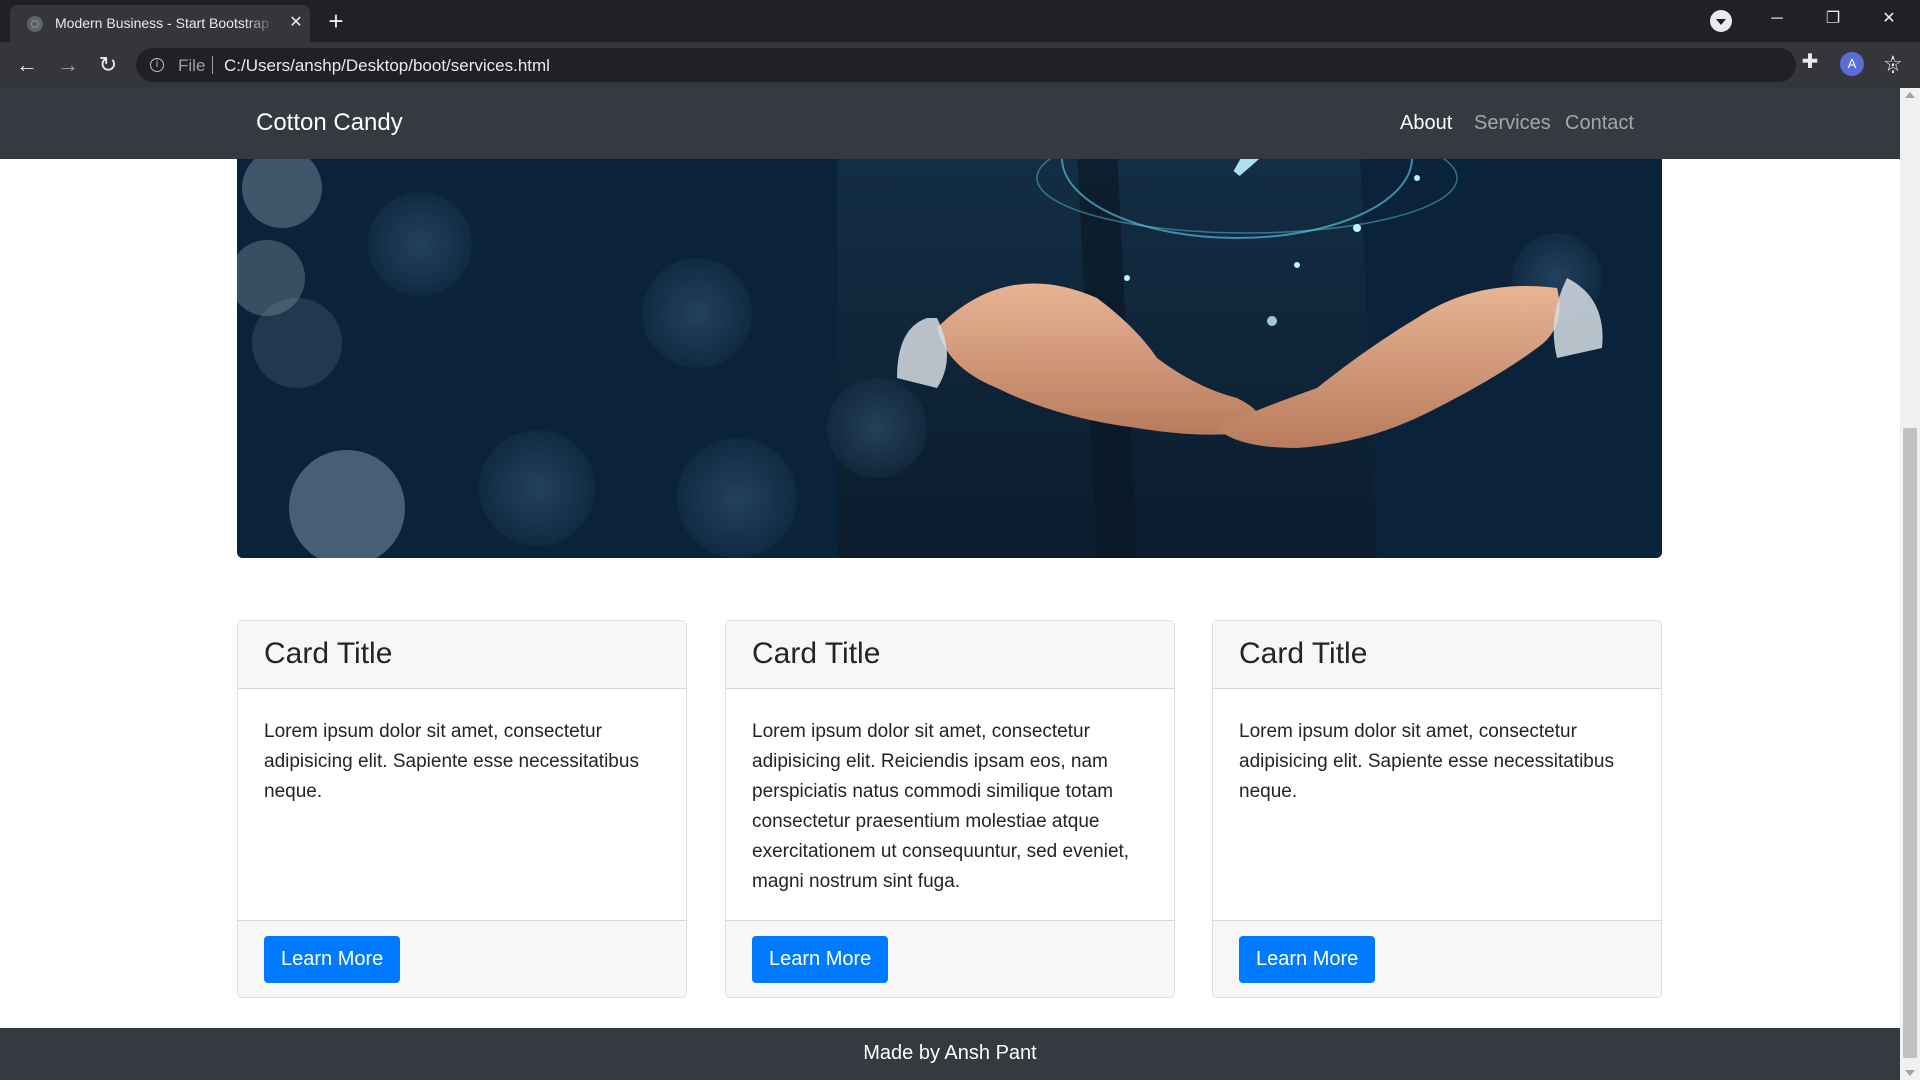 Image resolution: width=1920 pixels, height=1080 pixels. I want to click on scrollbar-thumb, so click(1910, 743).